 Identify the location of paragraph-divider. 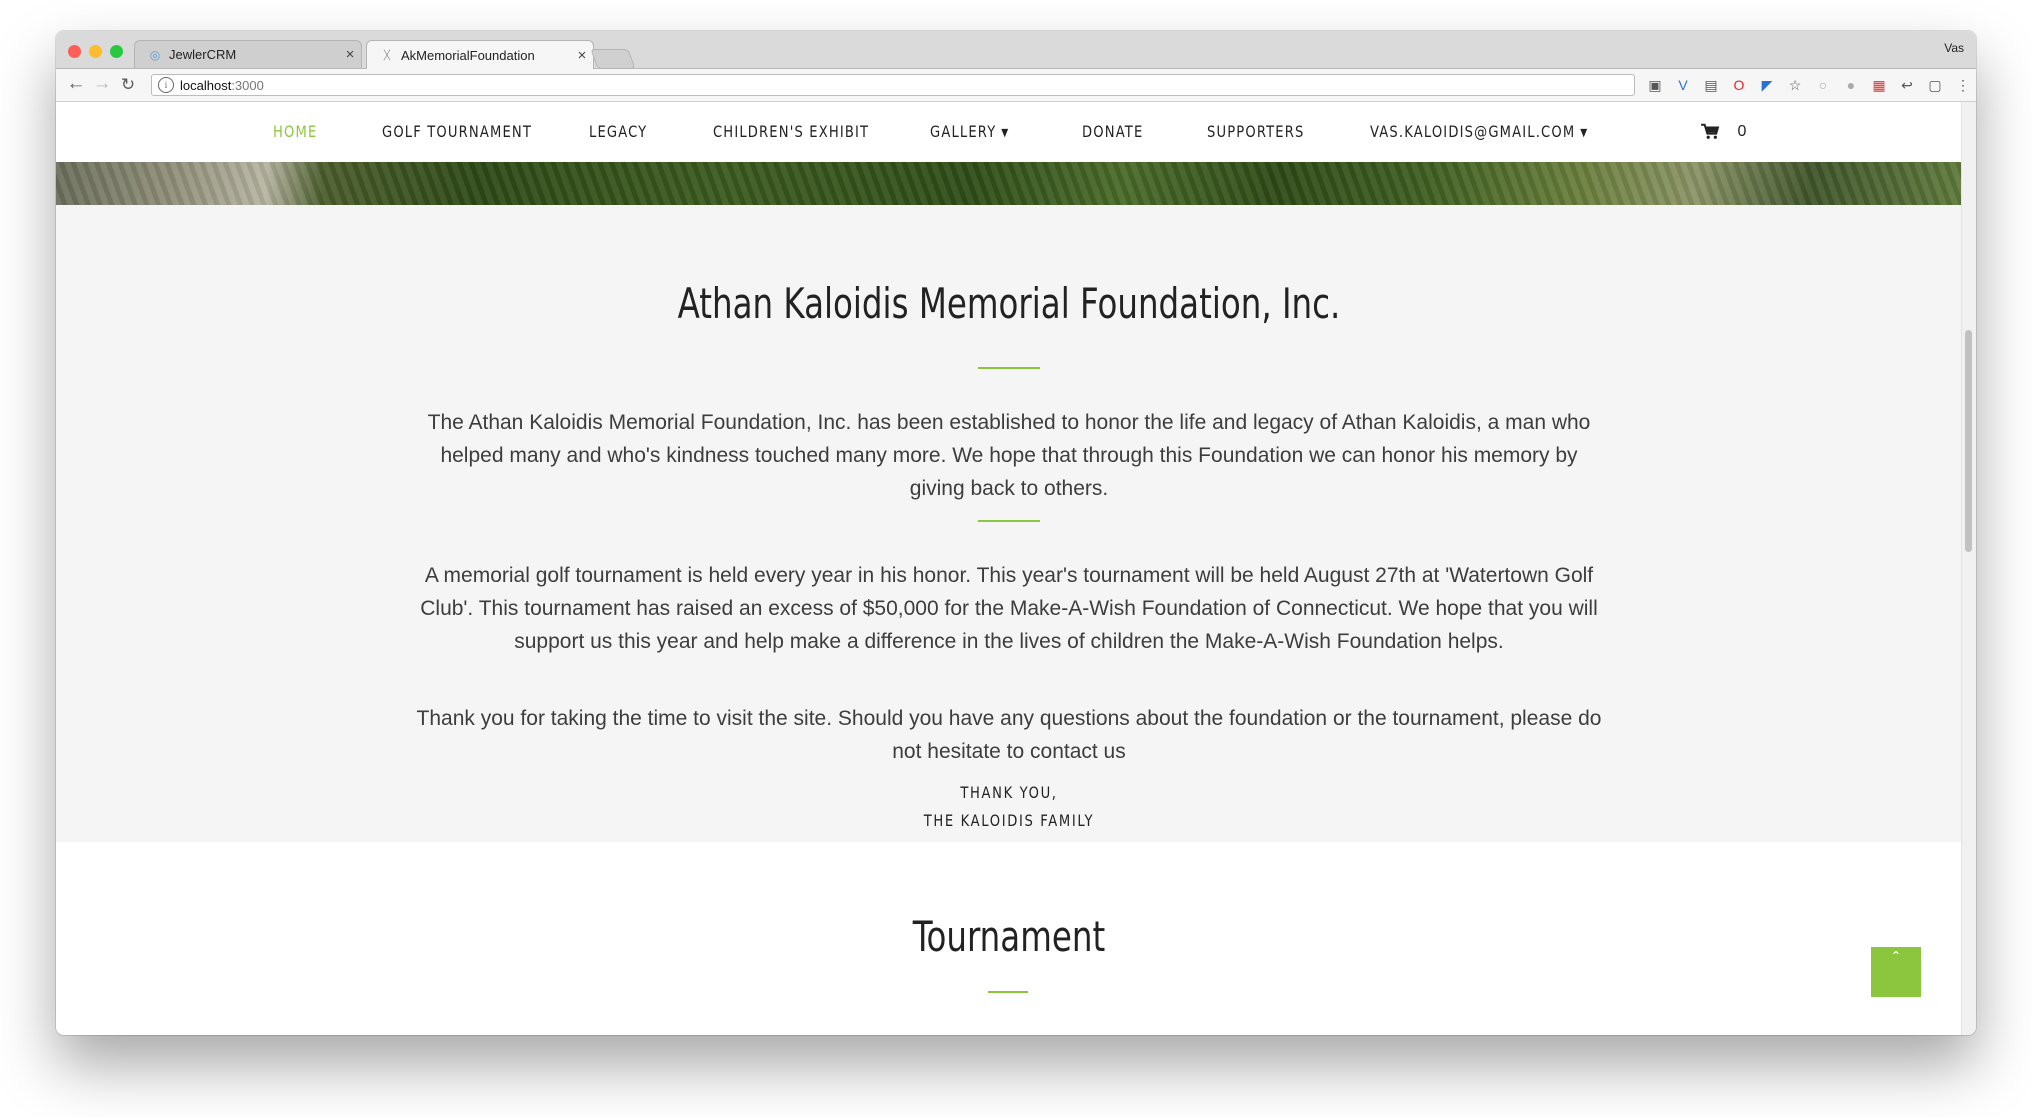
(1009, 521).